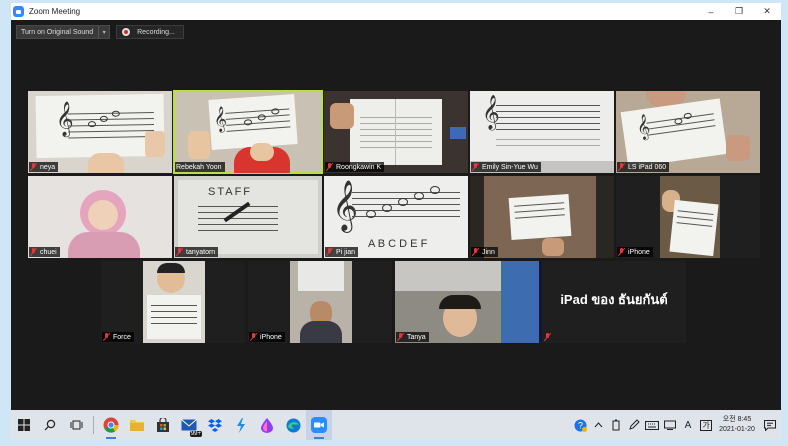 This screenshot has width=788, height=446. What do you see at coordinates (100, 217) in the screenshot?
I see `video-tile: chuei` at bounding box center [100, 217].